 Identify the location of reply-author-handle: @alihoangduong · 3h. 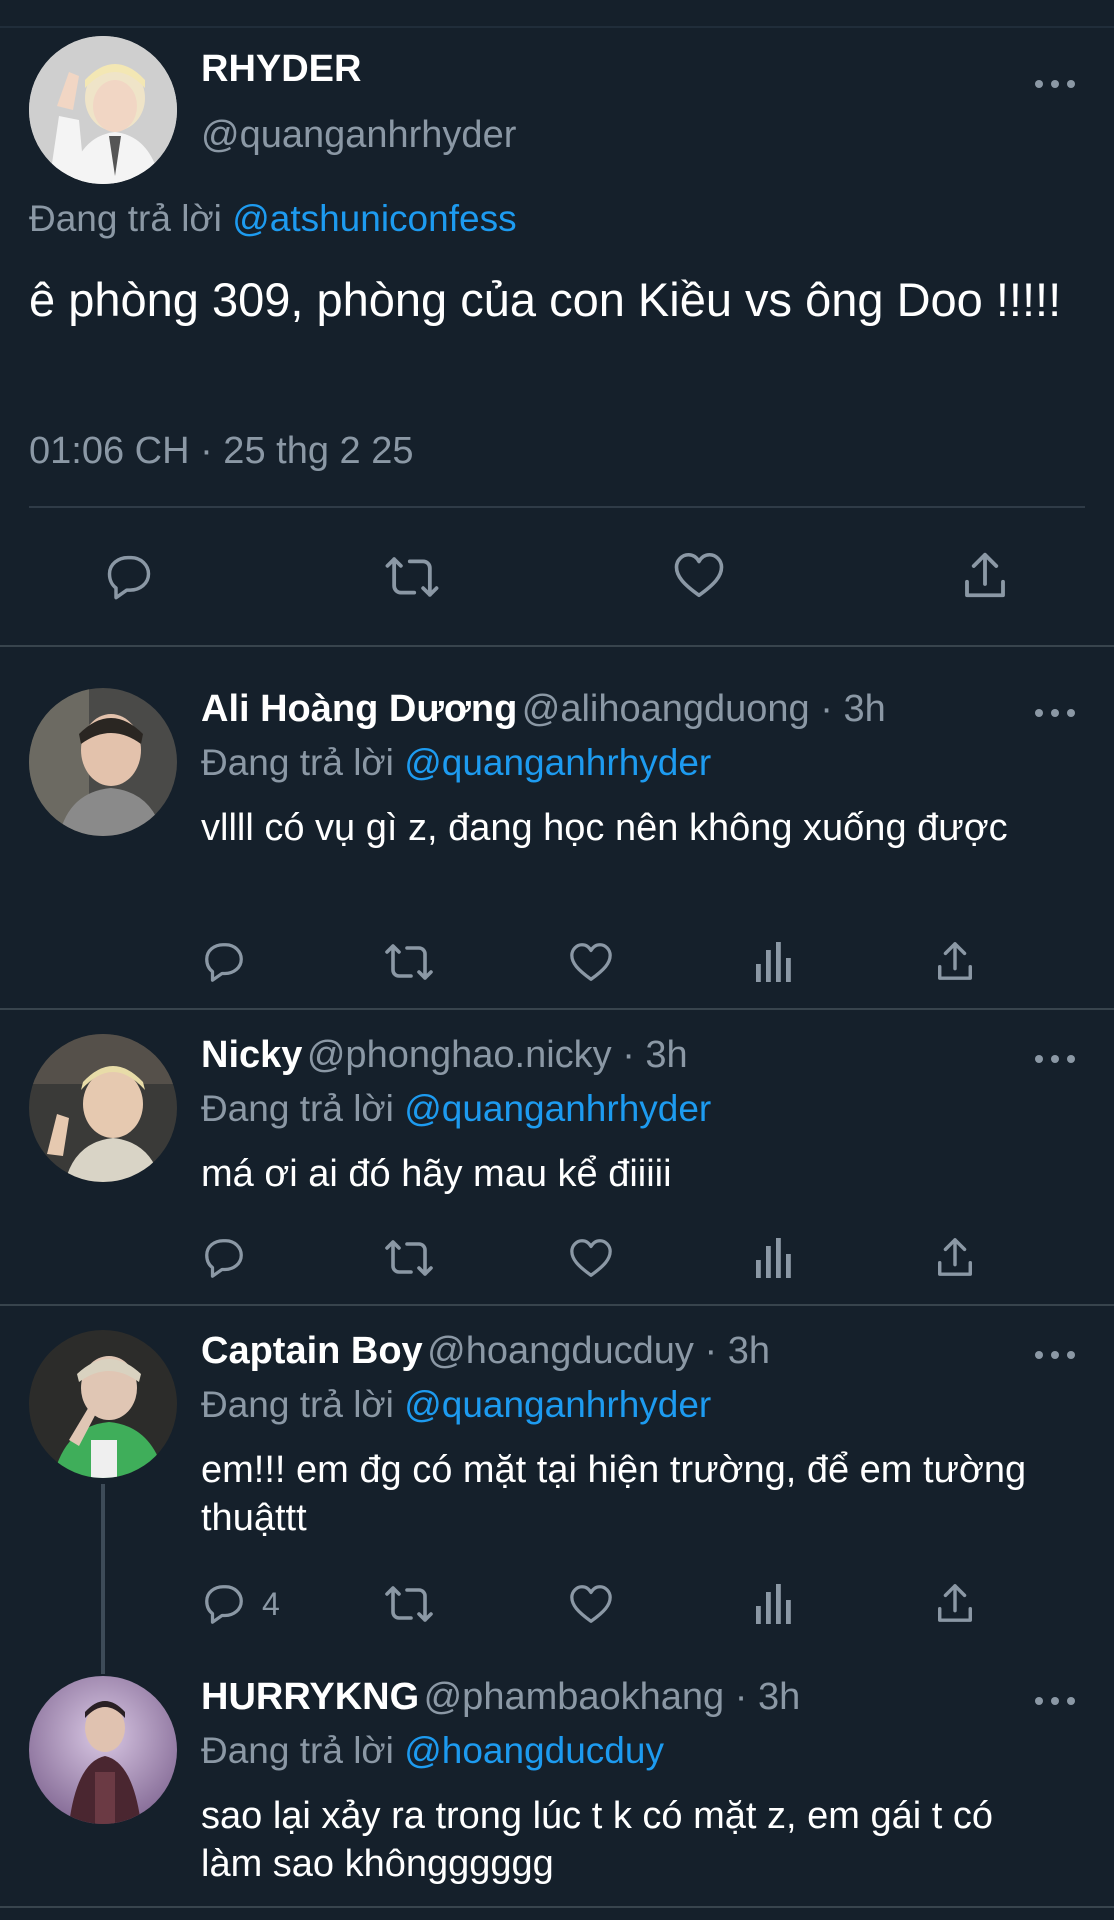
(704, 709).